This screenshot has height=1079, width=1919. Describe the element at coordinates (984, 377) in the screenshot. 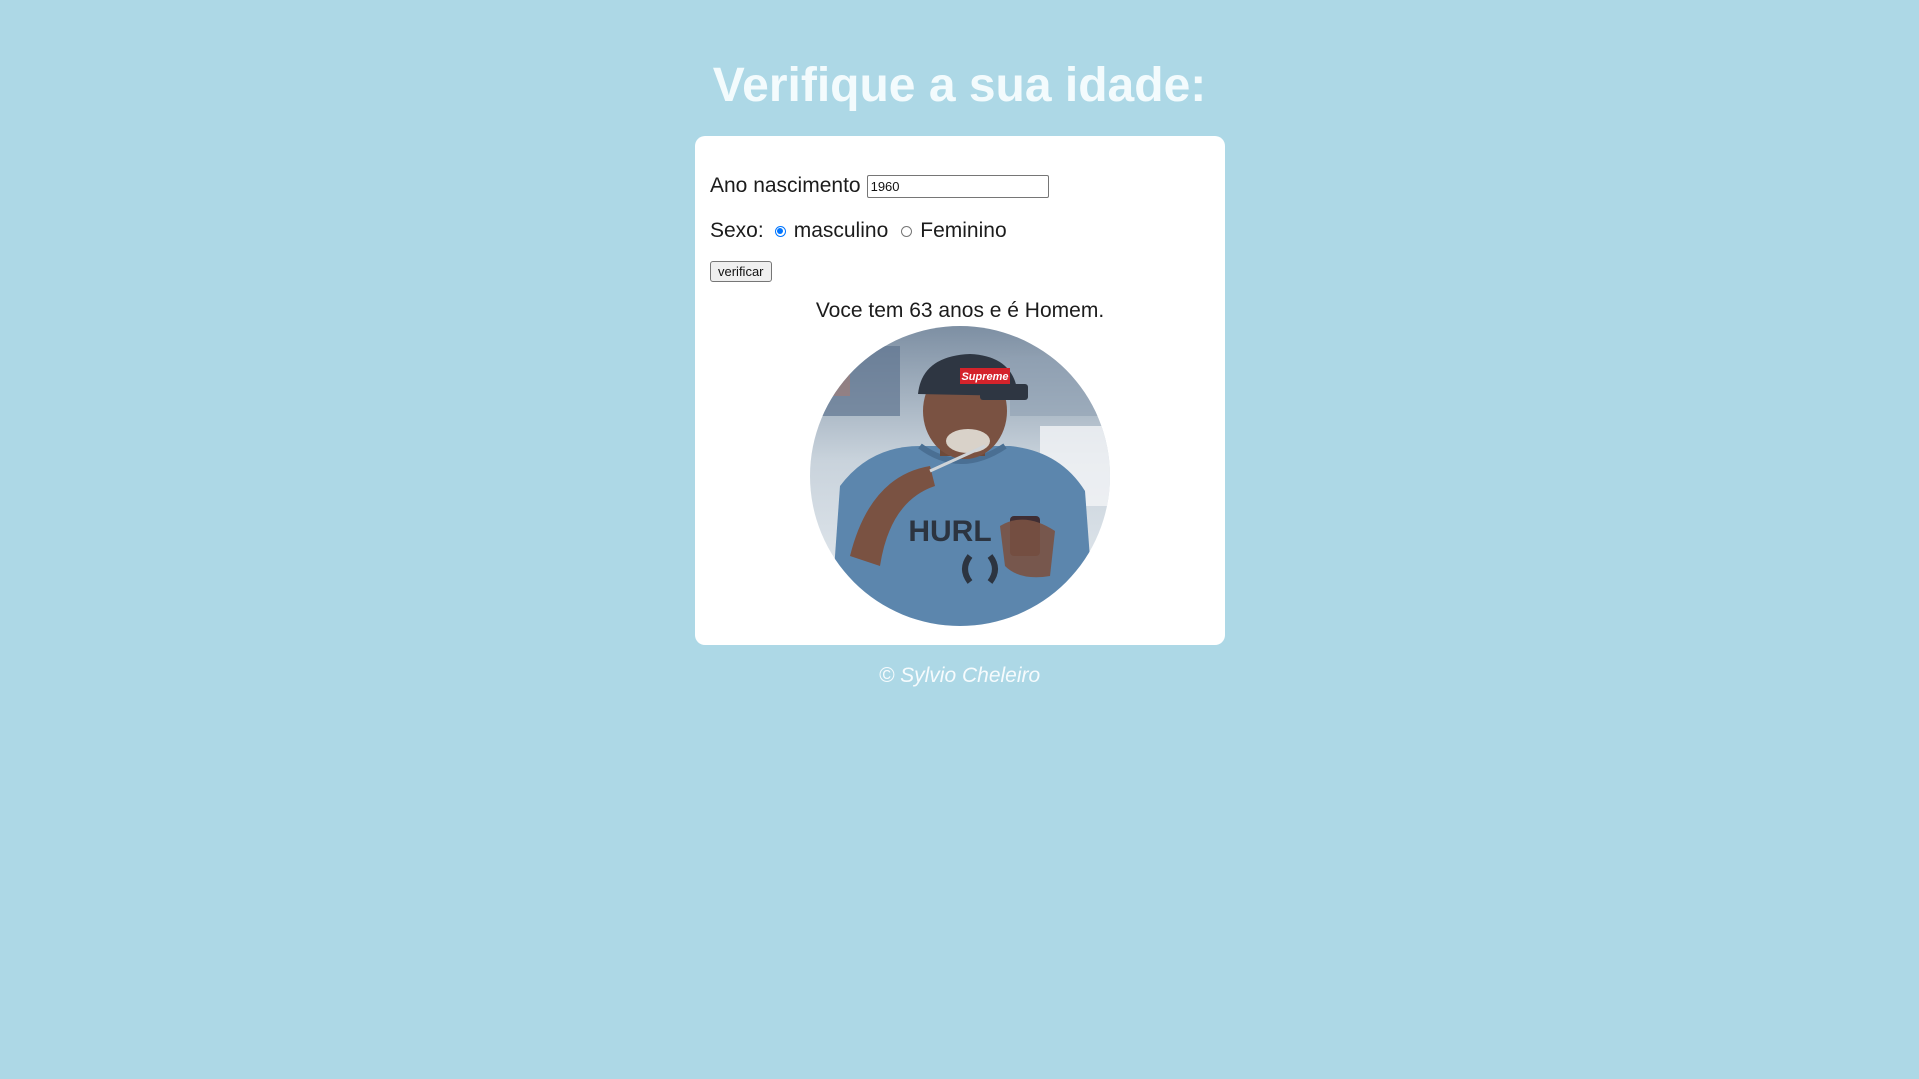

I see `cap-logo-text: Supreme` at that location.